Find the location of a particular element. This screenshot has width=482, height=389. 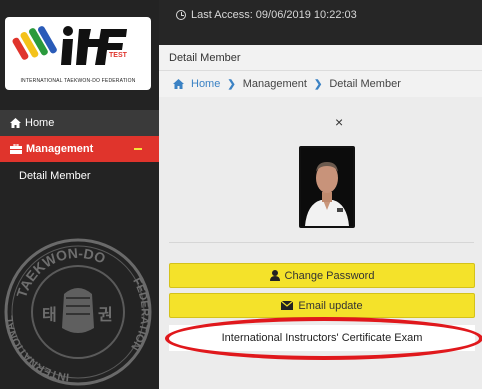

logo-caption: INTERNATIONAL TAEKWON-DO FEDERATION is located at coordinates (78, 81).